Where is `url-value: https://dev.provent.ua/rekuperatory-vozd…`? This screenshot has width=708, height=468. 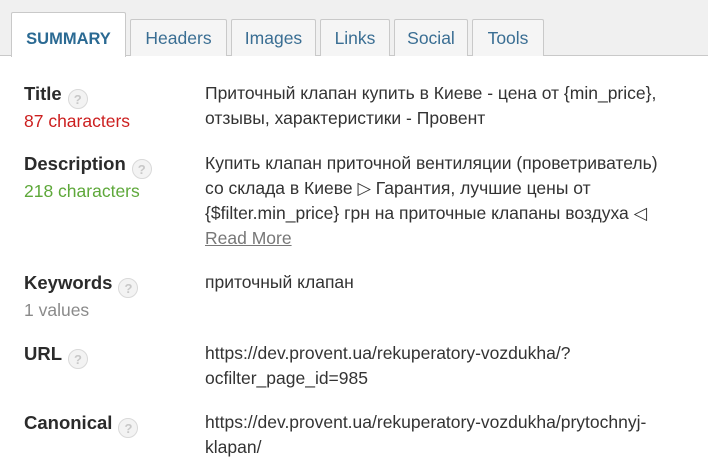 url-value: https://dev.provent.ua/rekuperatory-vozd… is located at coordinates (452, 366).